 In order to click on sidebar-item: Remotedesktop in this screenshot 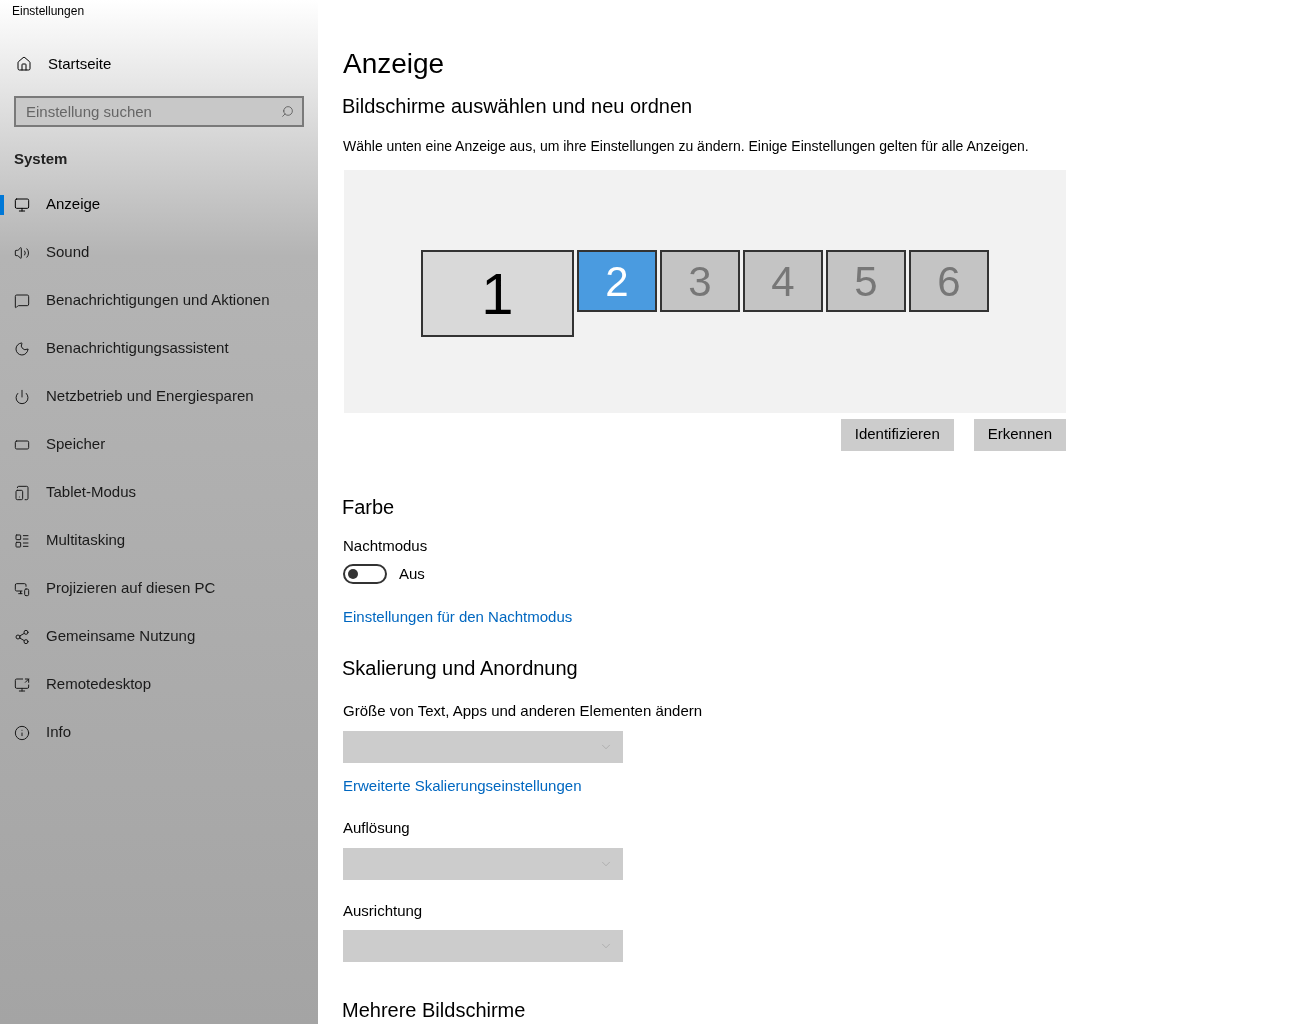, I will do `click(159, 684)`.